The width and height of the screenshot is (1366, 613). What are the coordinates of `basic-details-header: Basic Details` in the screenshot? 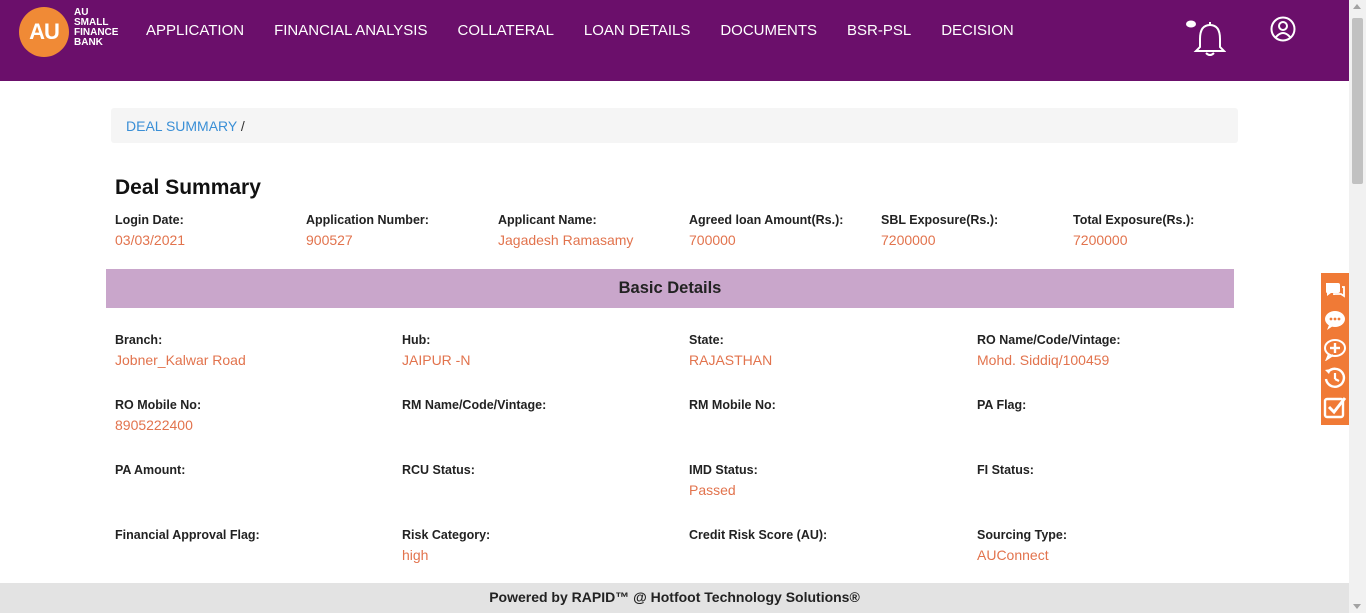 It's located at (670, 288).